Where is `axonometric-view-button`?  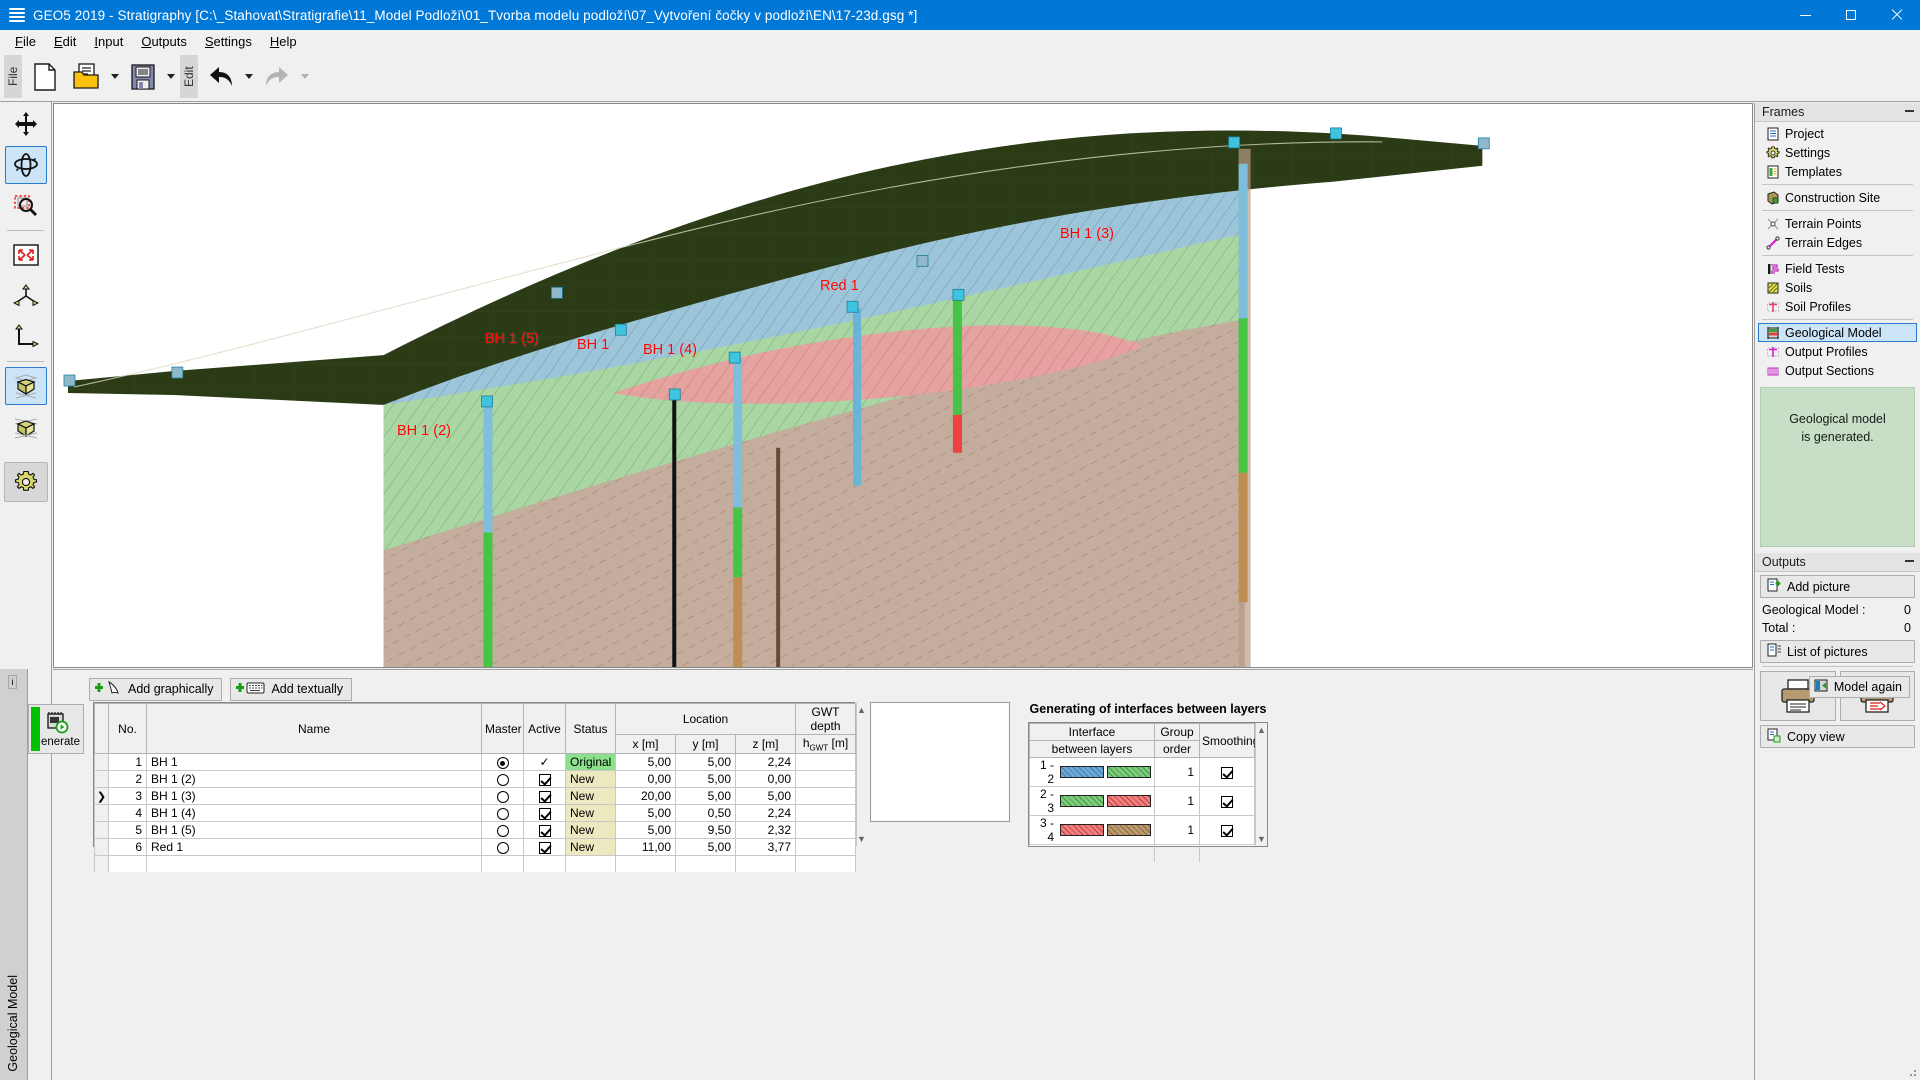 axonometric-view-button is located at coordinates (26, 296).